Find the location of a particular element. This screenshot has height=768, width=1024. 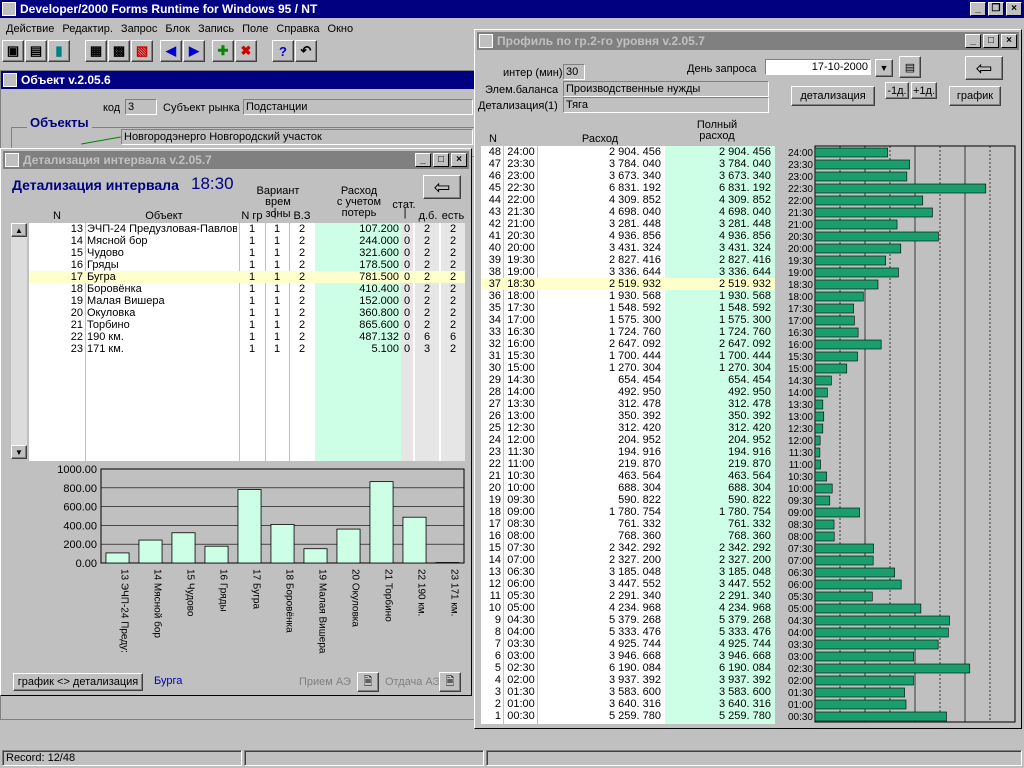

table-row: 16 08:00 768. 360 768. 360 is located at coordinates (628, 536).